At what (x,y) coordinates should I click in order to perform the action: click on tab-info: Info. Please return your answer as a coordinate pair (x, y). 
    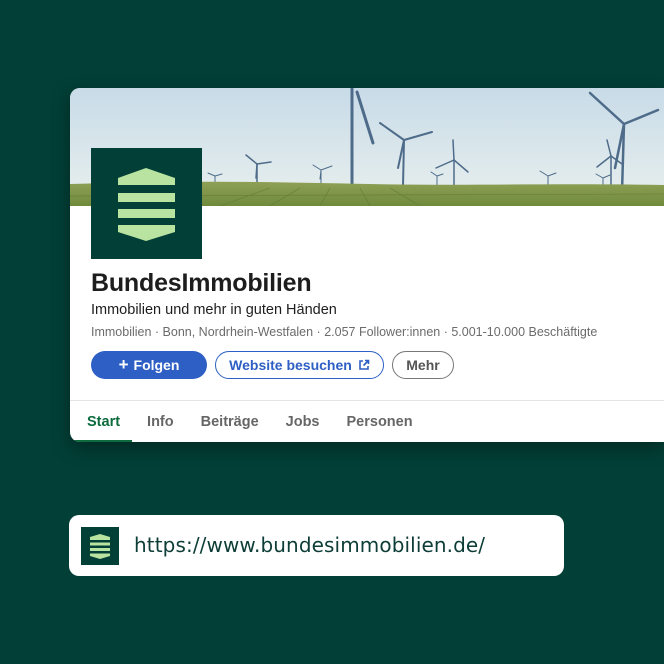
    Looking at the image, I should click on (160, 421).